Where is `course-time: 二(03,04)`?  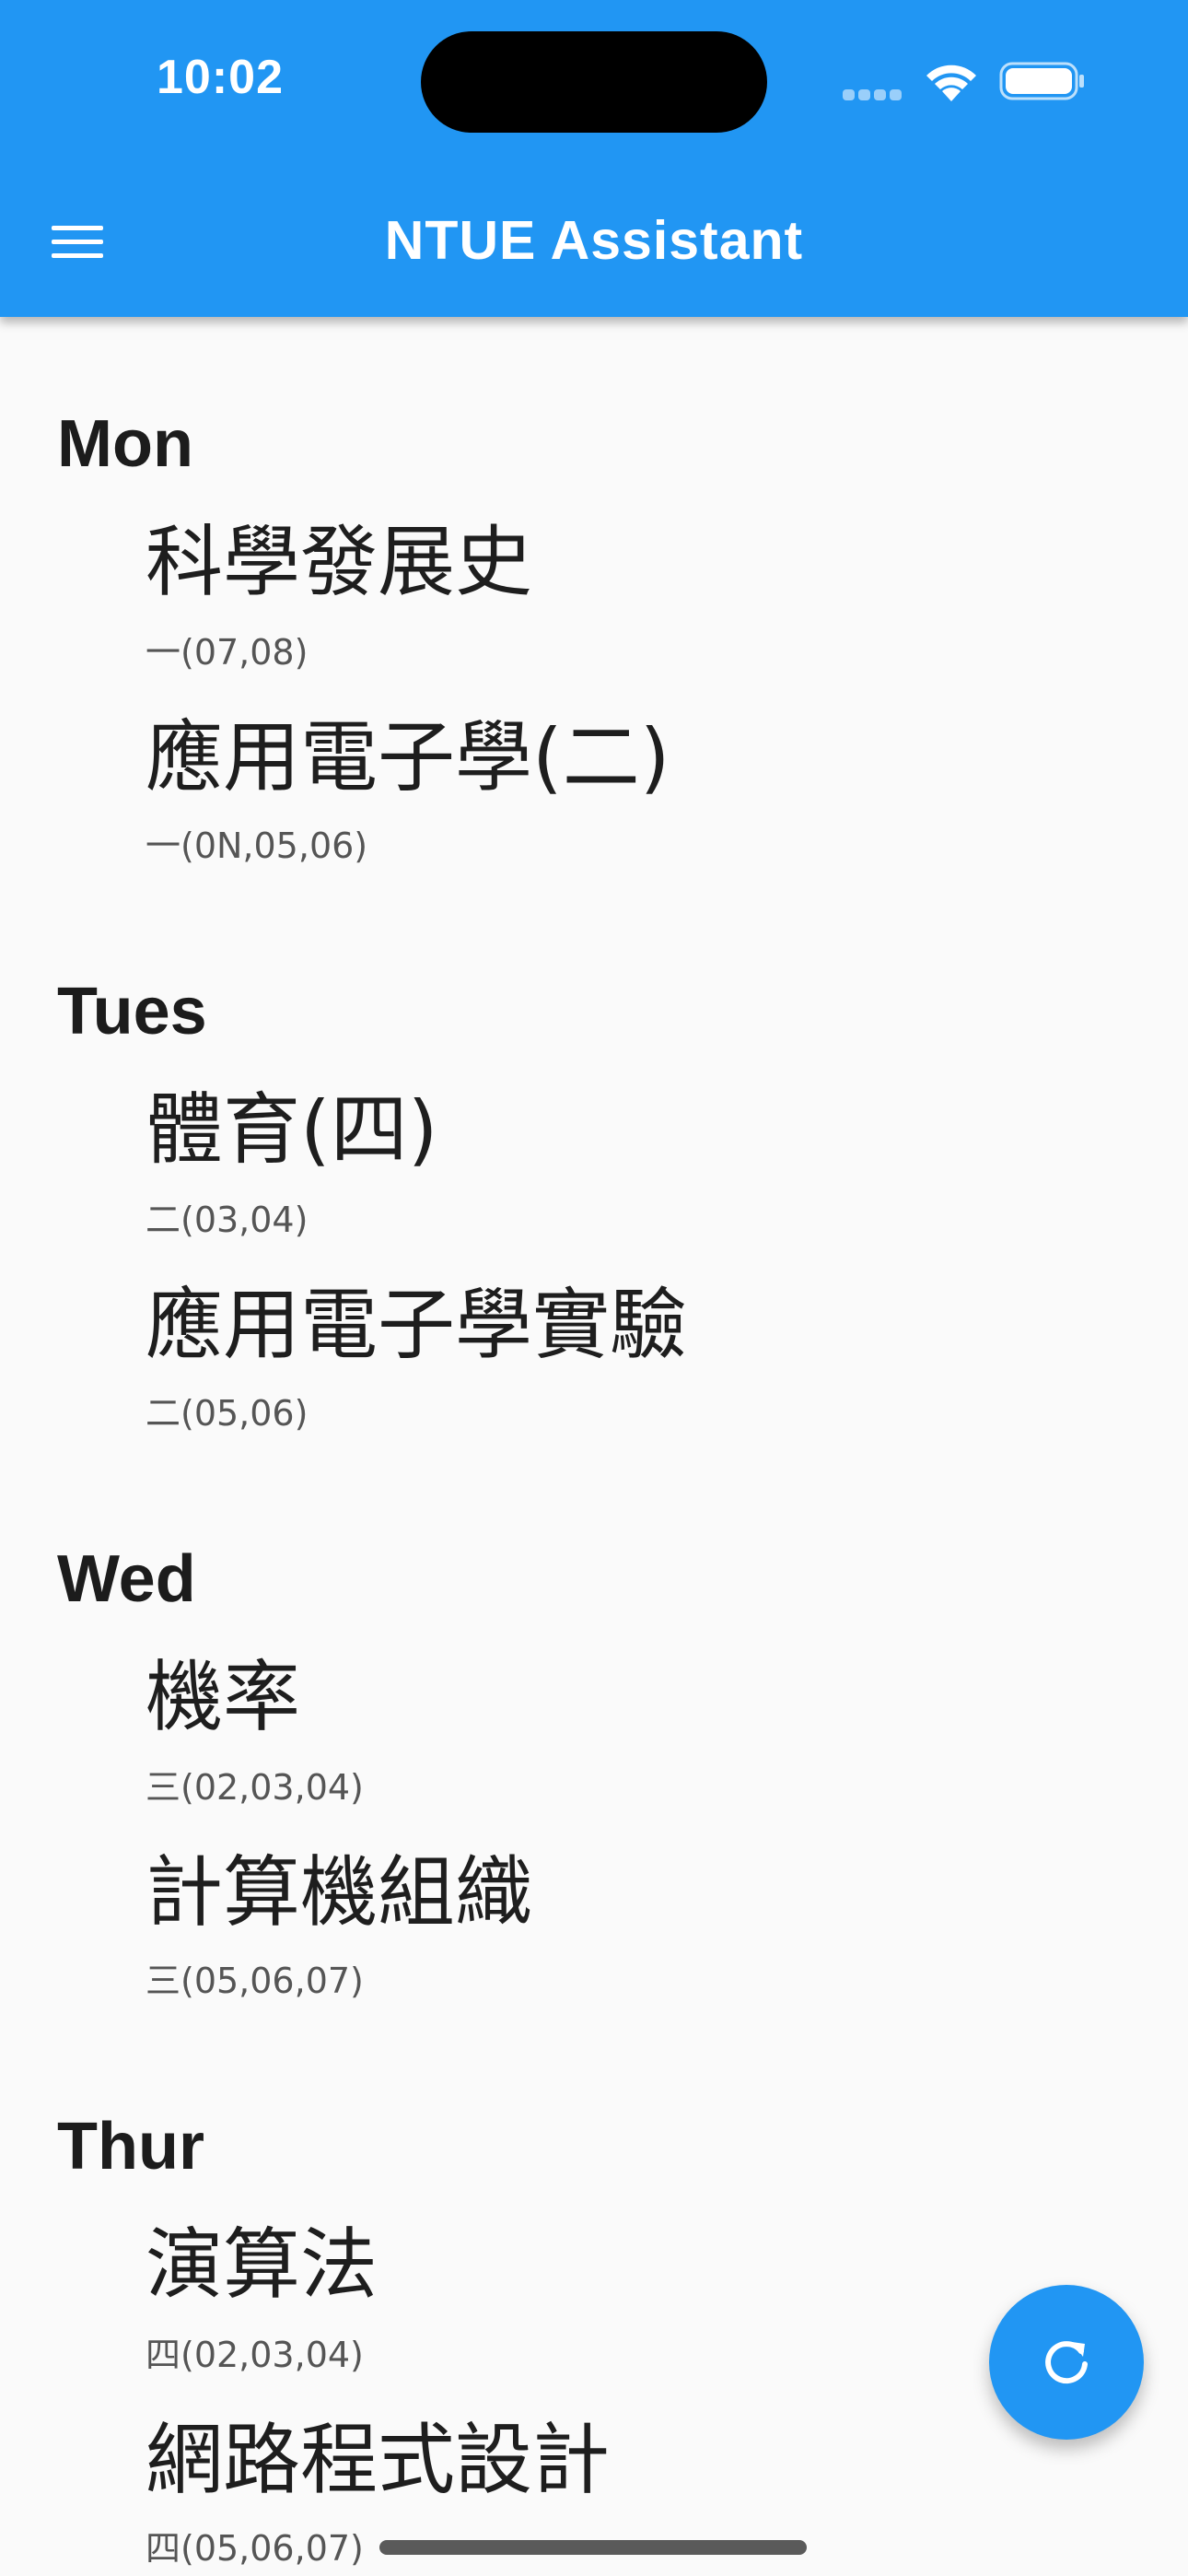 course-time: 二(03,04) is located at coordinates (227, 1220).